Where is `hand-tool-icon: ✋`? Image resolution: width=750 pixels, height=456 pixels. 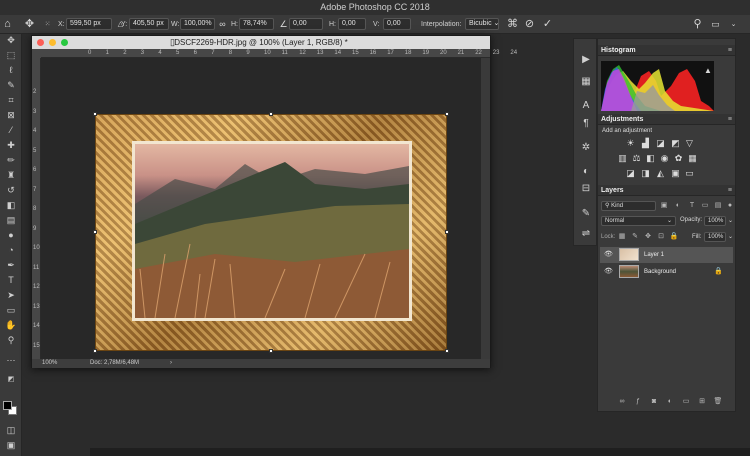
hand-tool-icon: ✋ is located at coordinates (11, 325).